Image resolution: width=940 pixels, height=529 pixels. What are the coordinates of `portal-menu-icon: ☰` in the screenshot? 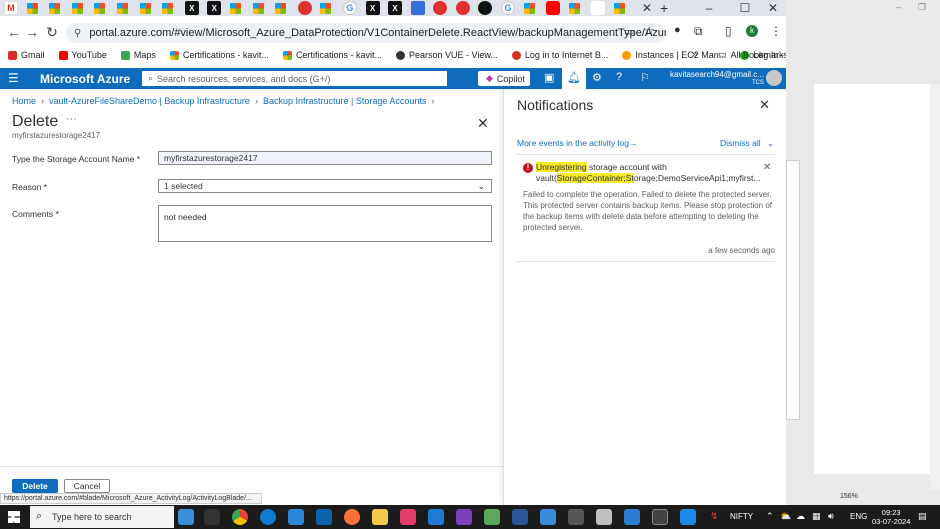 It's located at (13, 78).